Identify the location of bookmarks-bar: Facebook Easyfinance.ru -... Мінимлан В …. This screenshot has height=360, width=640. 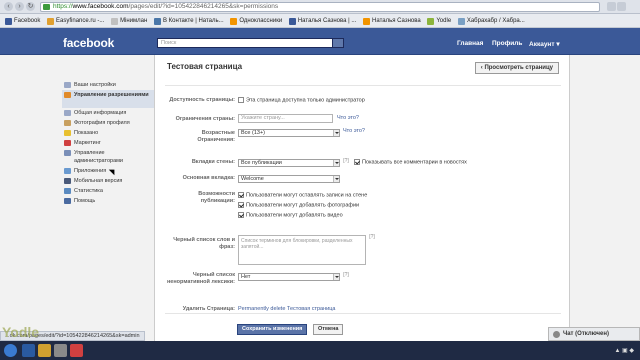
(320, 21).